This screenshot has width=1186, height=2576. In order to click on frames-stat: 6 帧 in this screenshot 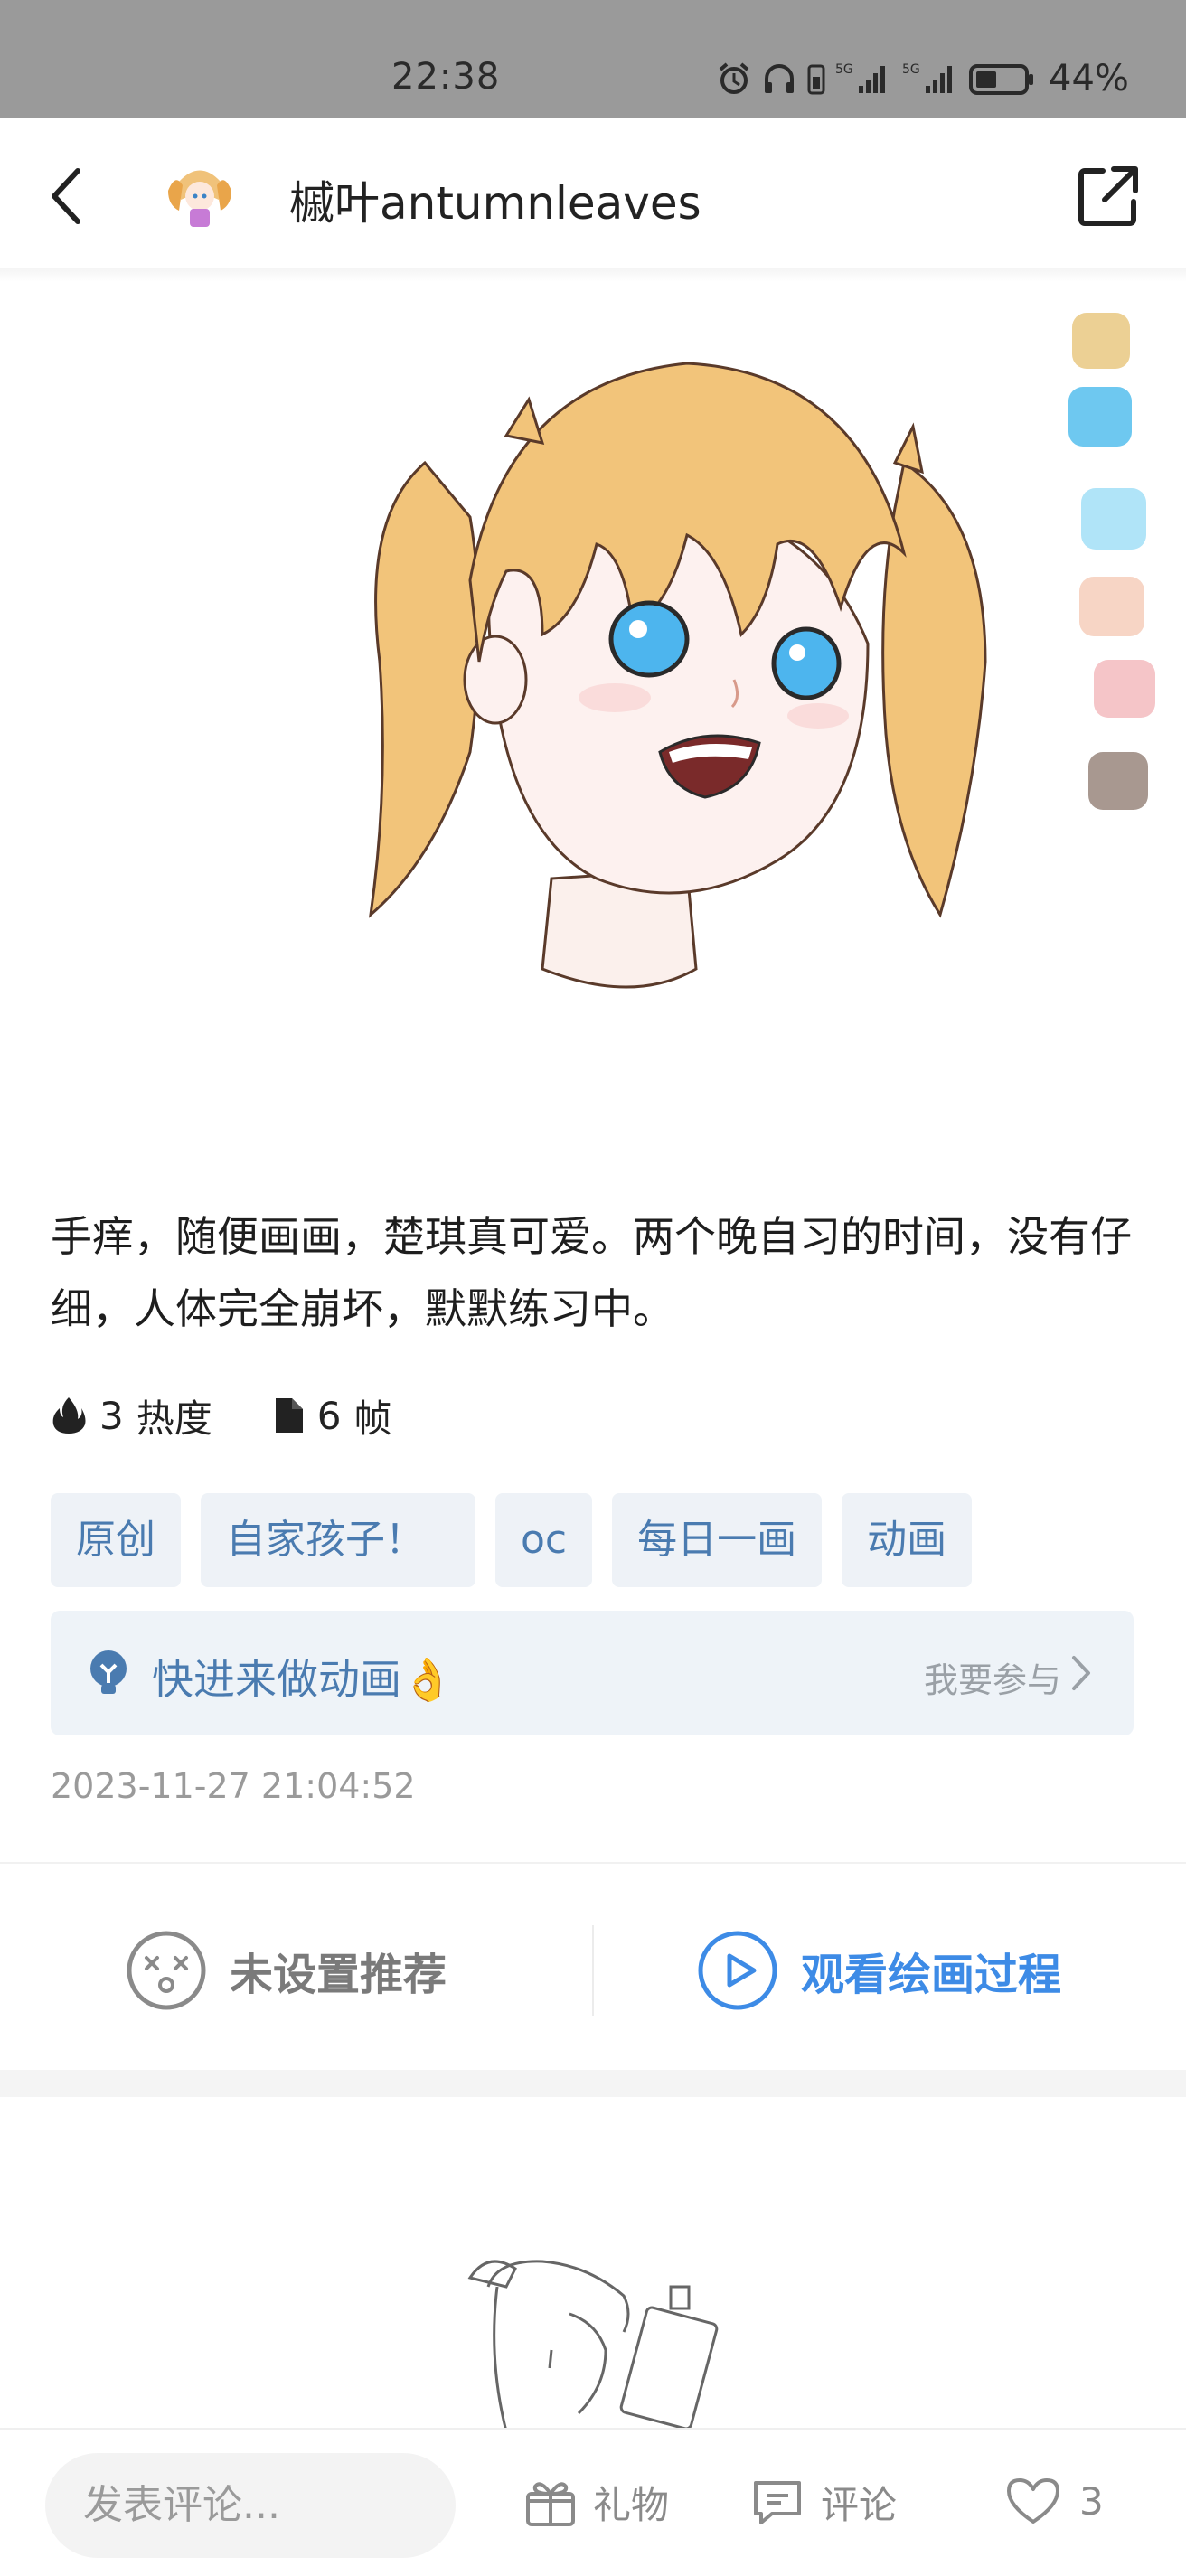, I will do `click(332, 1415)`.